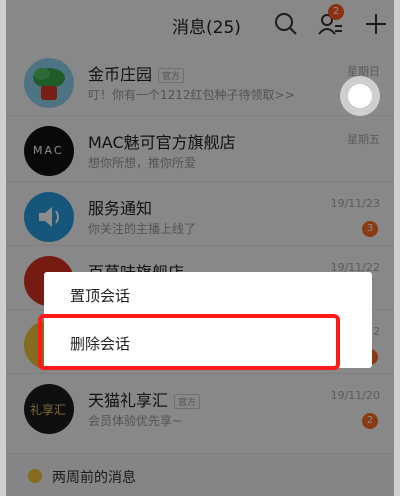 Image resolution: width=400 pixels, height=496 pixels. Describe the element at coordinates (208, 296) in the screenshot. I see `pin-conversation-item: 置顶会话` at that location.